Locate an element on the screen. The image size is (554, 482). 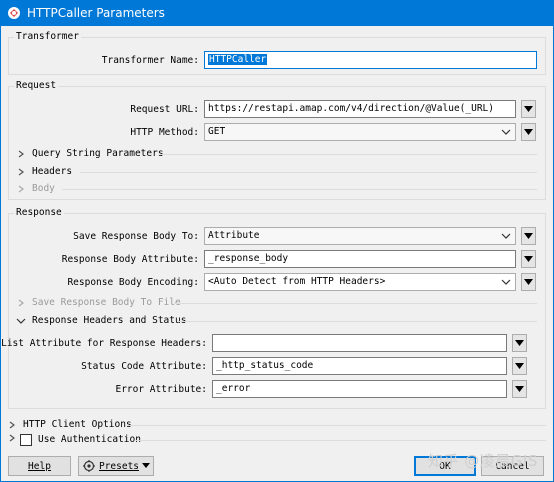
query-string-divider is located at coordinates (348, 154).